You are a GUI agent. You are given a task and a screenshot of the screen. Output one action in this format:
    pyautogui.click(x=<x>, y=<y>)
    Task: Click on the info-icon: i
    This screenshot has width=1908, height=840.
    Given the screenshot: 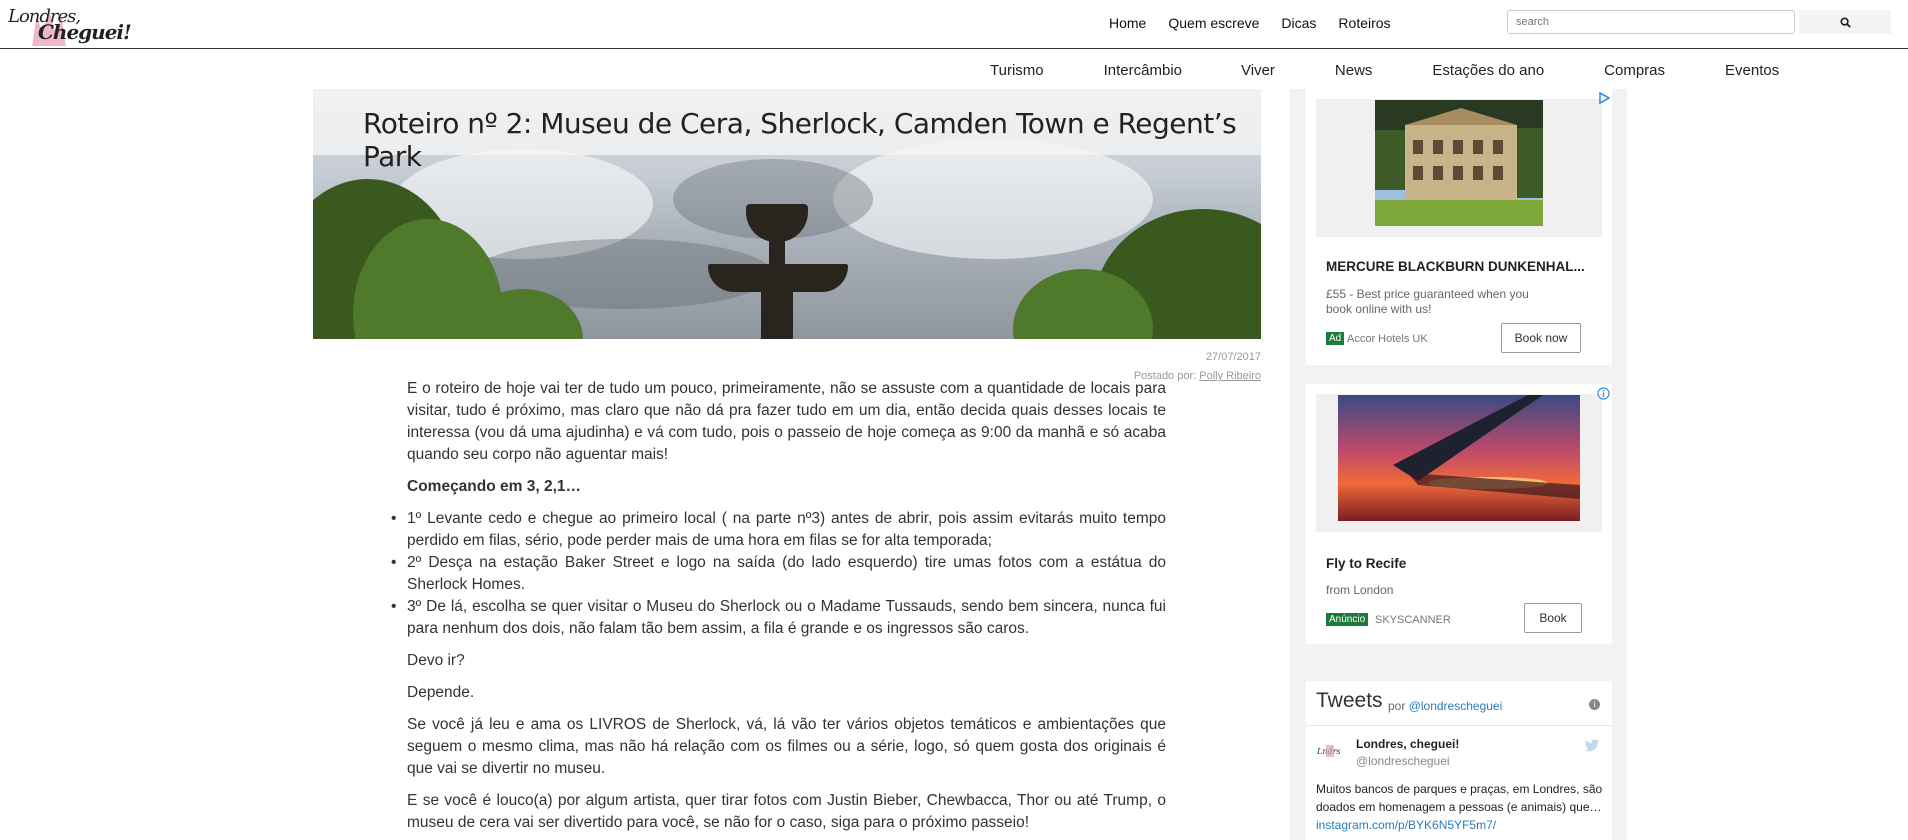 What is the action you would take?
    pyautogui.click(x=1594, y=704)
    